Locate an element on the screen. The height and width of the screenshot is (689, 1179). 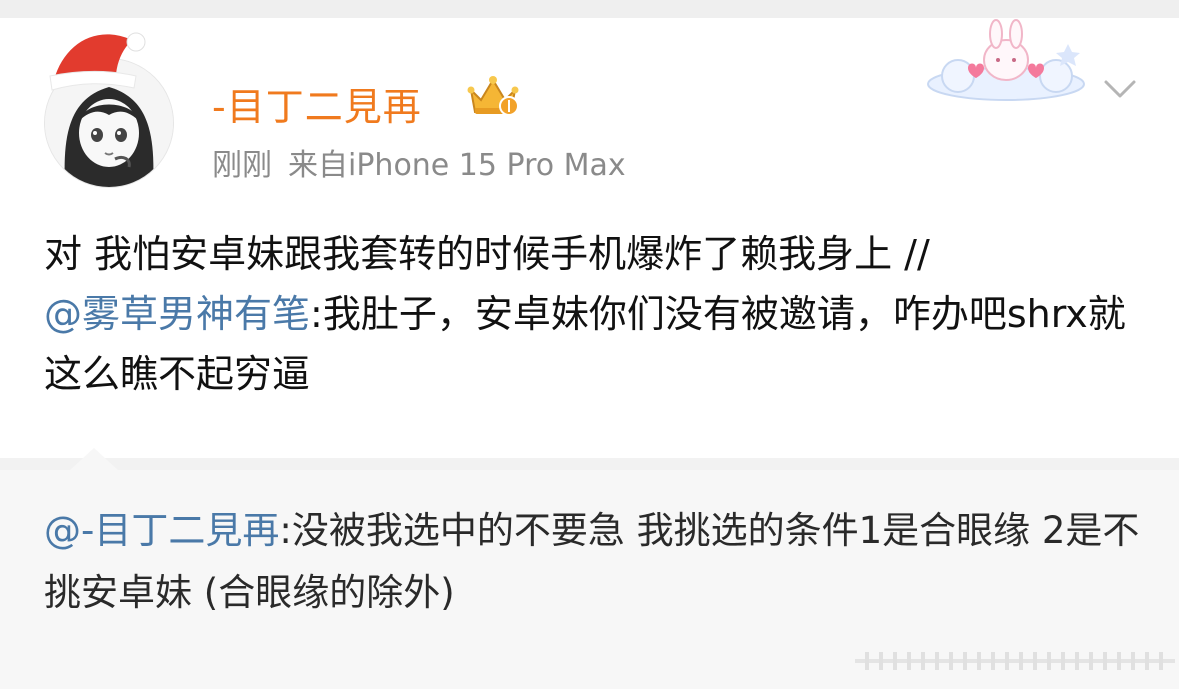
author-name: -目丁二見再 is located at coordinates (317, 103).